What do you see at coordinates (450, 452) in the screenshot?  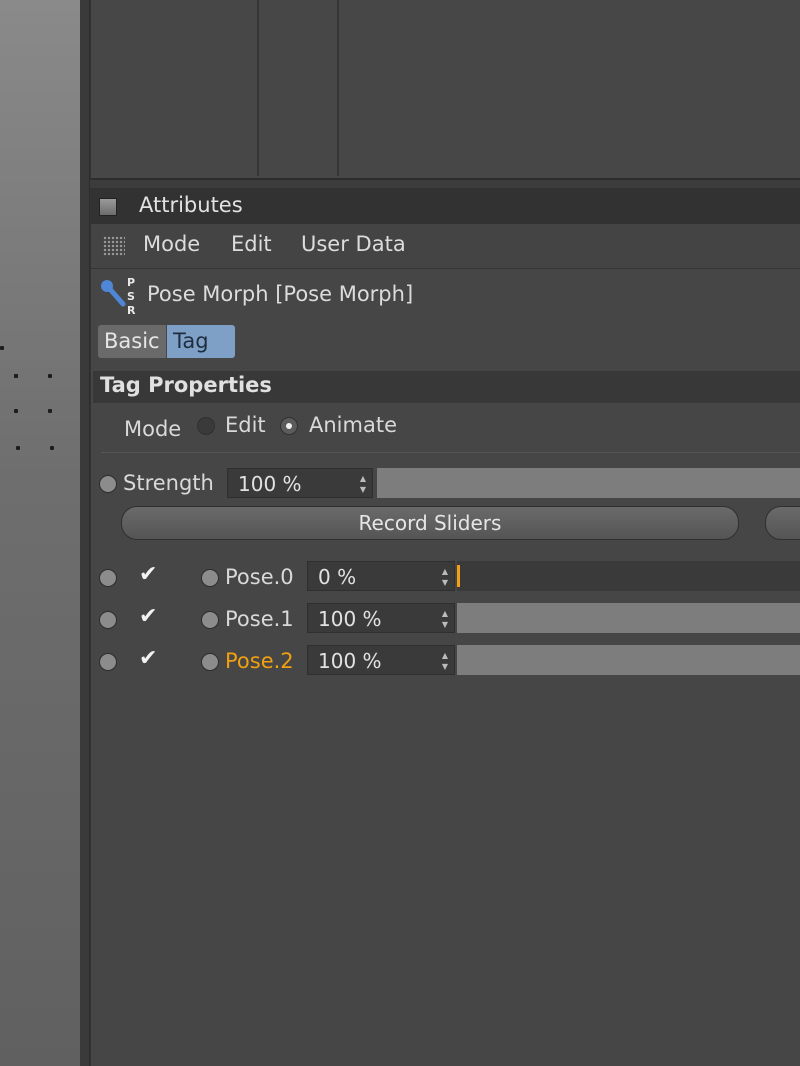 I see `divider` at bounding box center [450, 452].